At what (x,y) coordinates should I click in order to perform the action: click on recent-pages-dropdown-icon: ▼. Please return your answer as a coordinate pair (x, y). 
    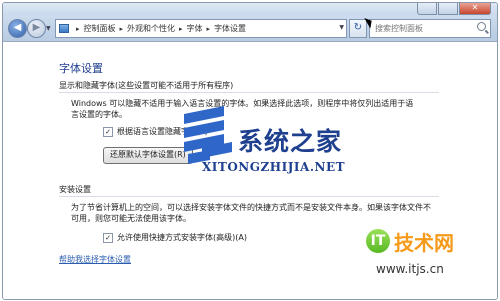
    Looking at the image, I should click on (48, 28).